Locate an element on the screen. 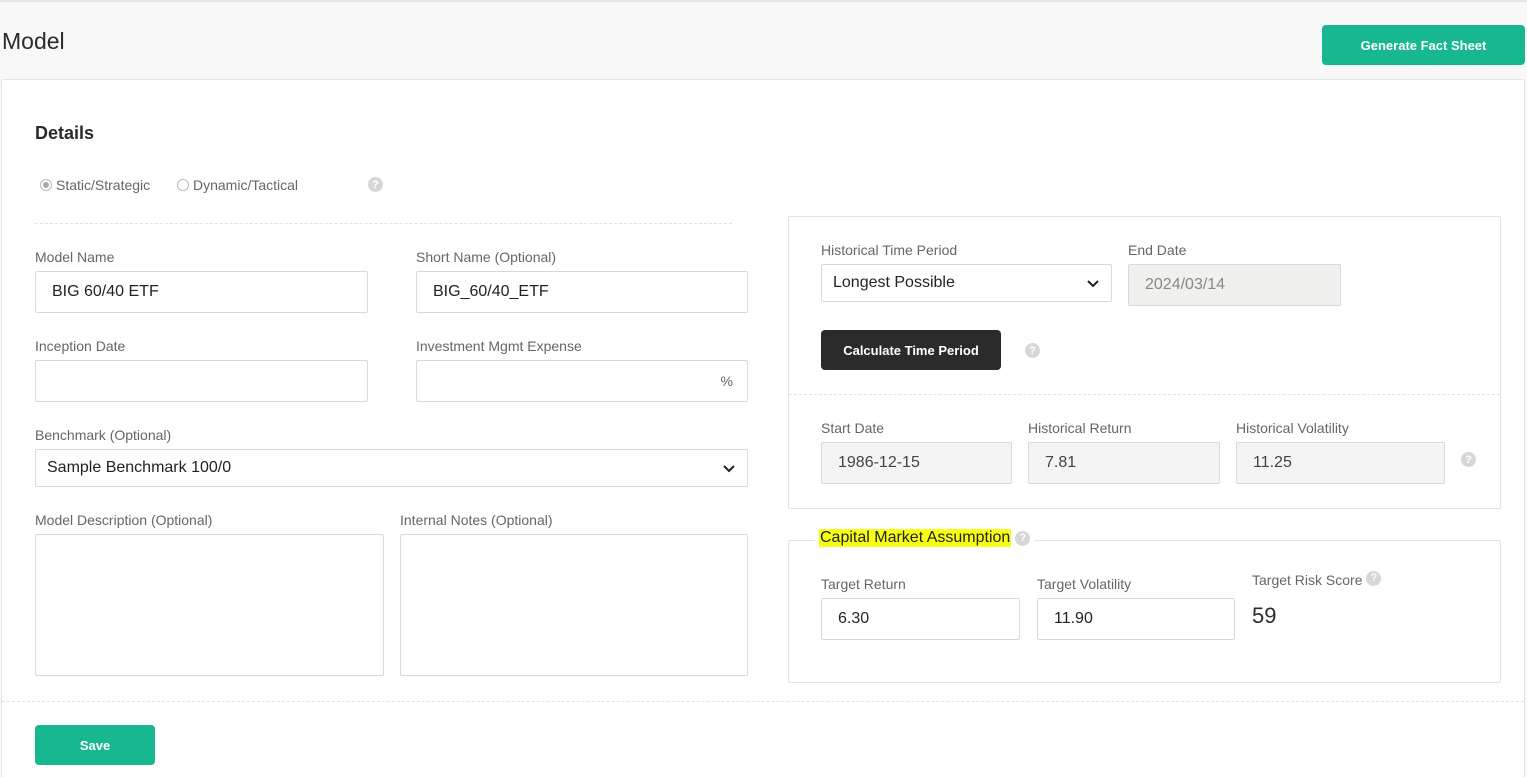 This screenshot has width=1527, height=777. end-date-input: 2024/03/14 is located at coordinates (1234, 285).